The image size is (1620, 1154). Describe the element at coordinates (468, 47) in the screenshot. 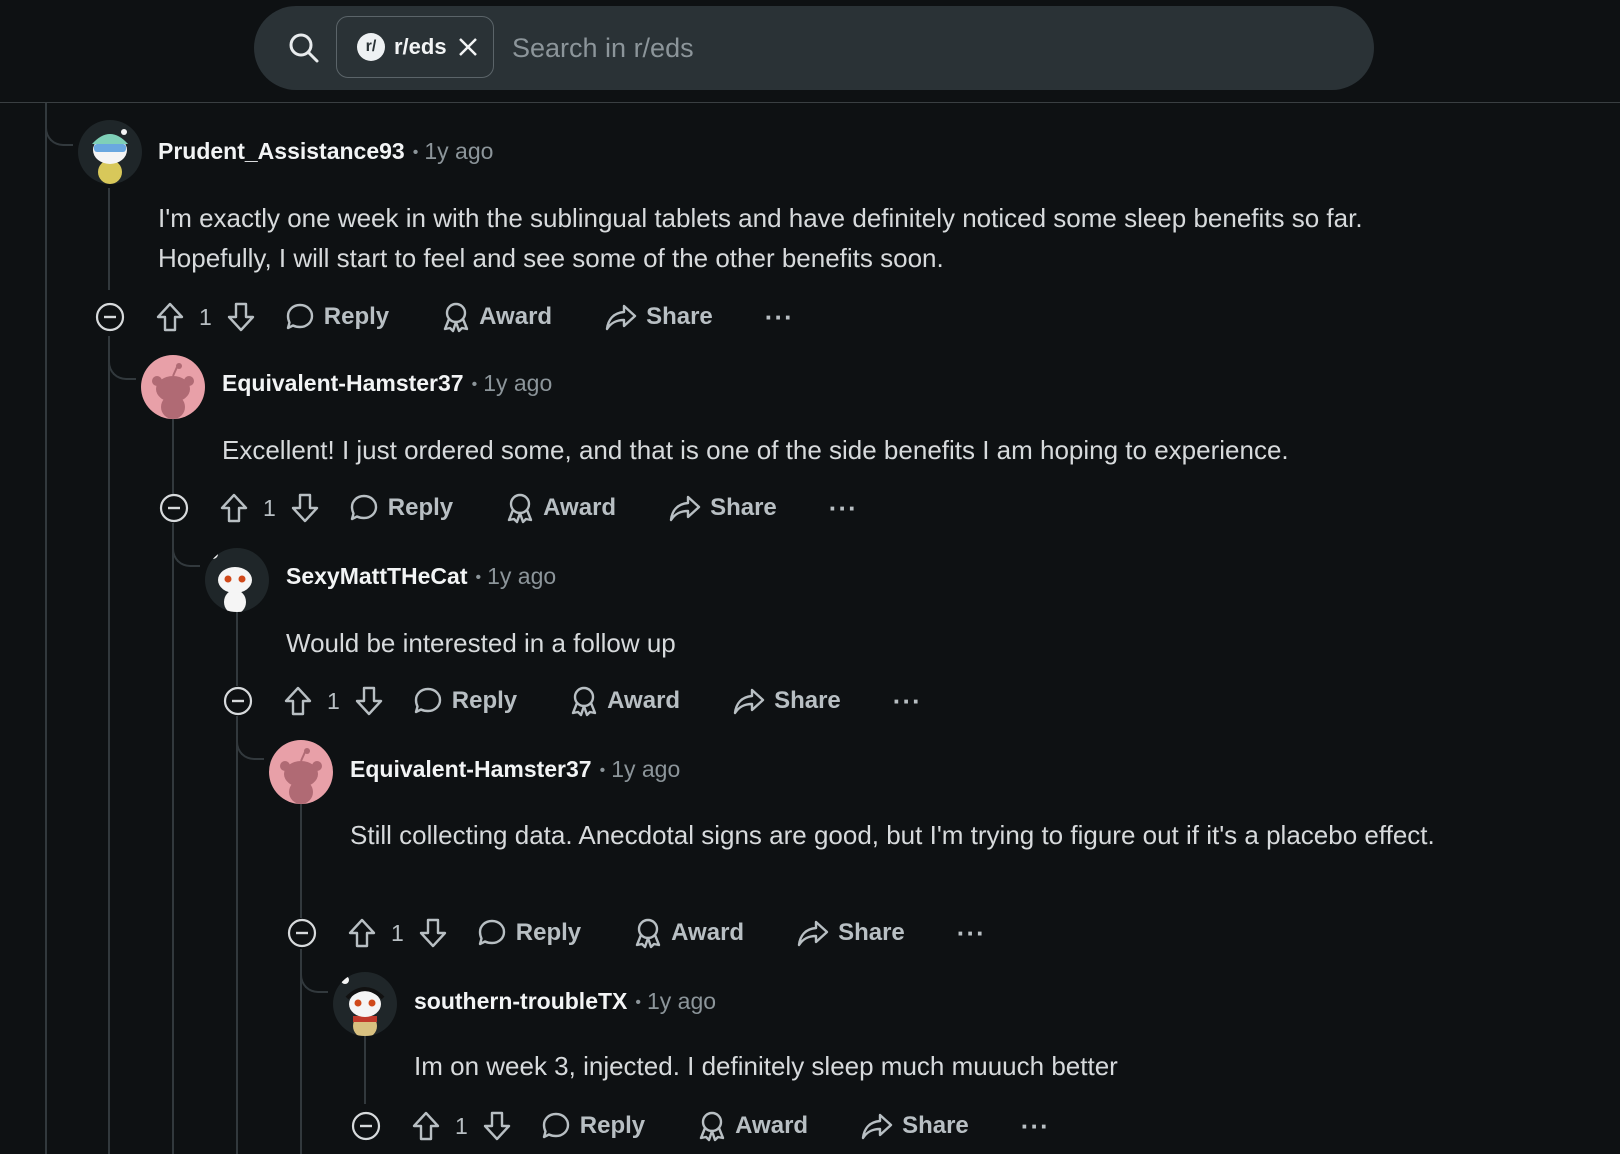

I see `close-icon` at that location.